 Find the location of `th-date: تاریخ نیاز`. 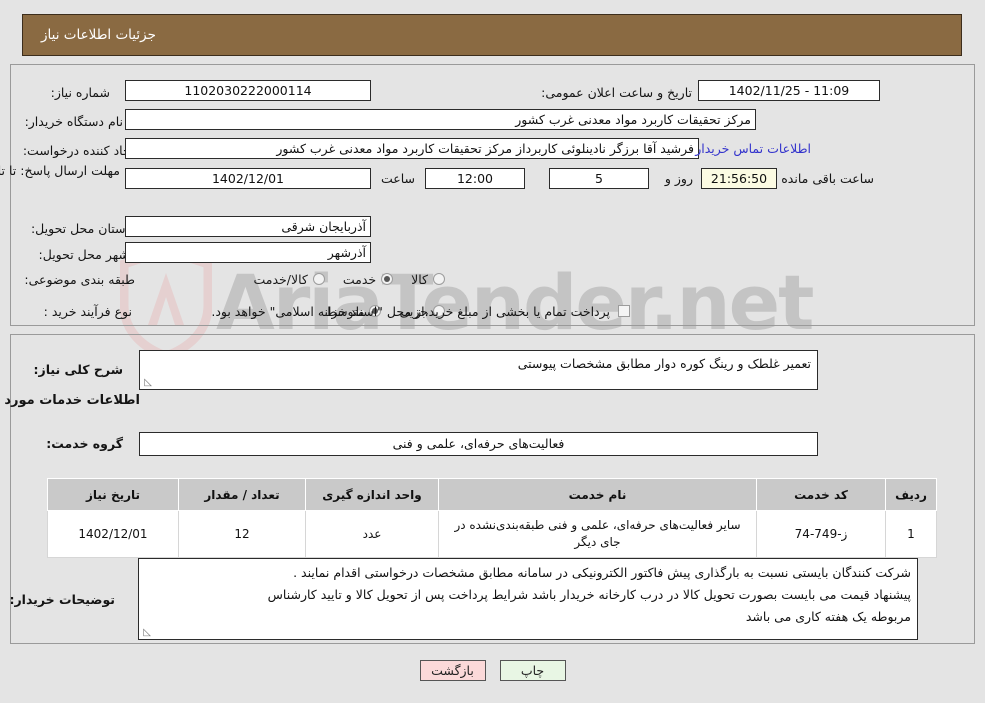

th-date: تاریخ نیاز is located at coordinates (113, 494).